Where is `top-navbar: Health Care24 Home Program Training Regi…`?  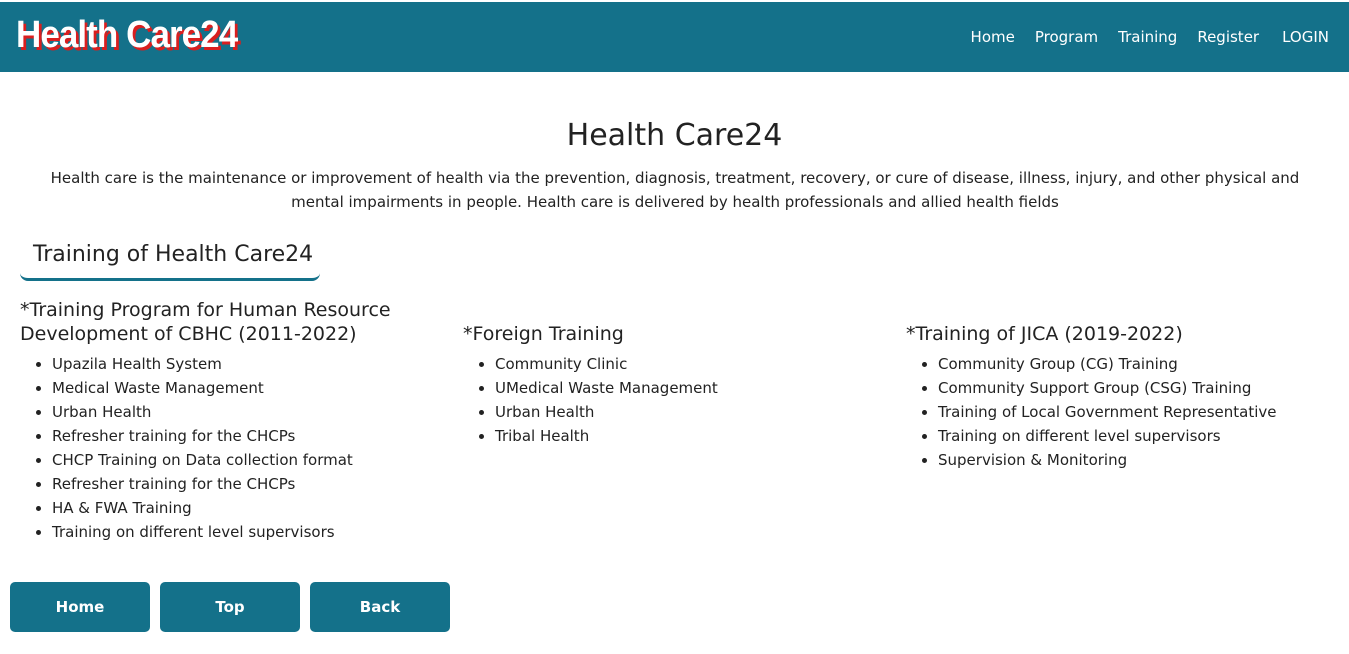
top-navbar: Health Care24 Home Program Training Regi… is located at coordinates (674, 37).